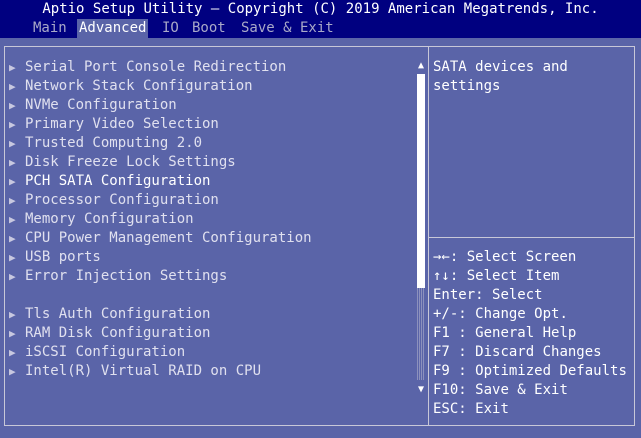 This screenshot has width=641, height=438. What do you see at coordinates (446, 409) in the screenshot?
I see `key-name: ESC` at bounding box center [446, 409].